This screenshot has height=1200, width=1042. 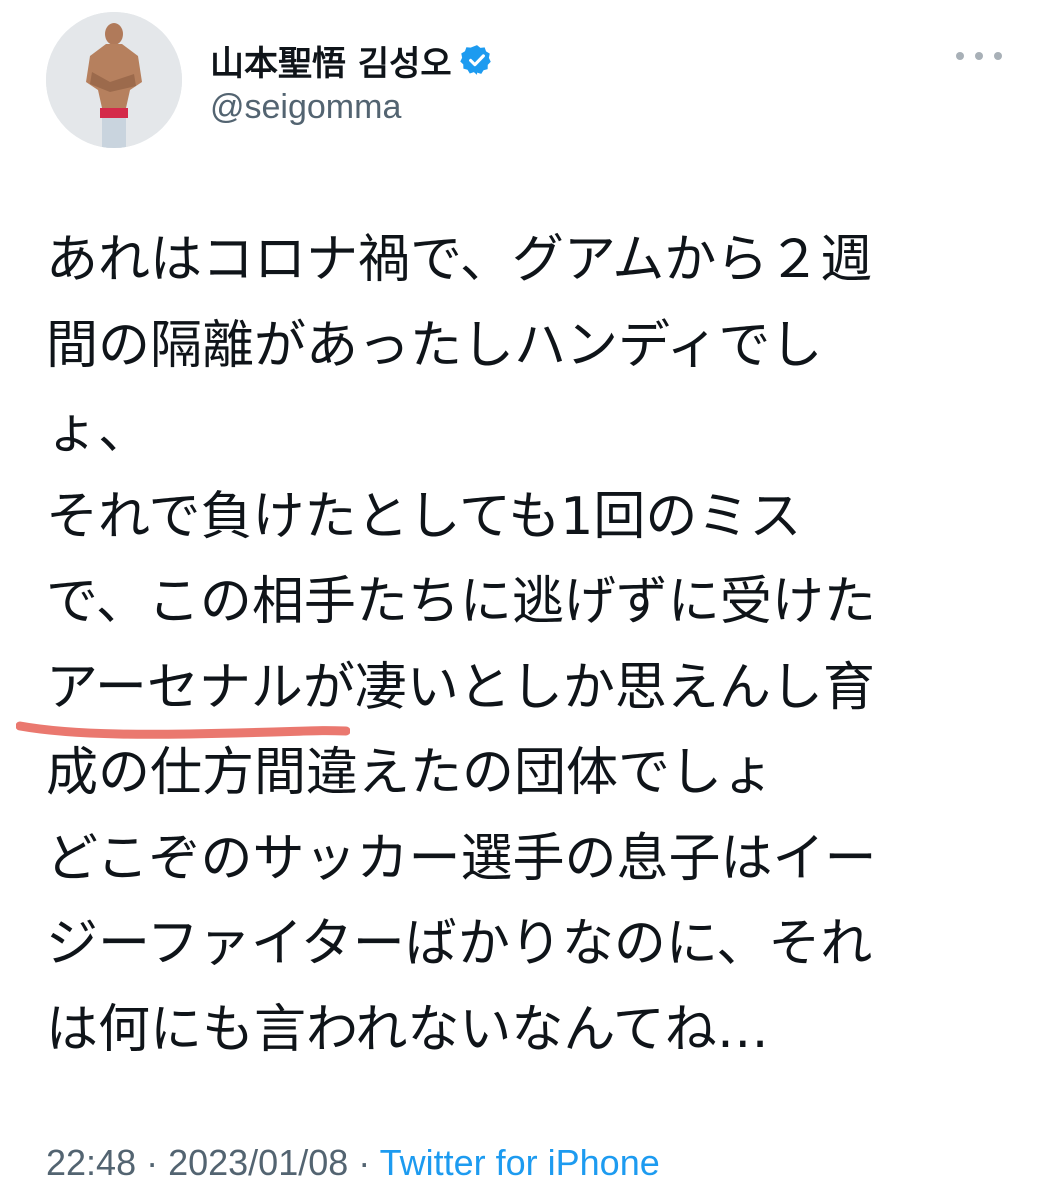 What do you see at coordinates (475, 60) in the screenshot?
I see `verified-badge-icon` at bounding box center [475, 60].